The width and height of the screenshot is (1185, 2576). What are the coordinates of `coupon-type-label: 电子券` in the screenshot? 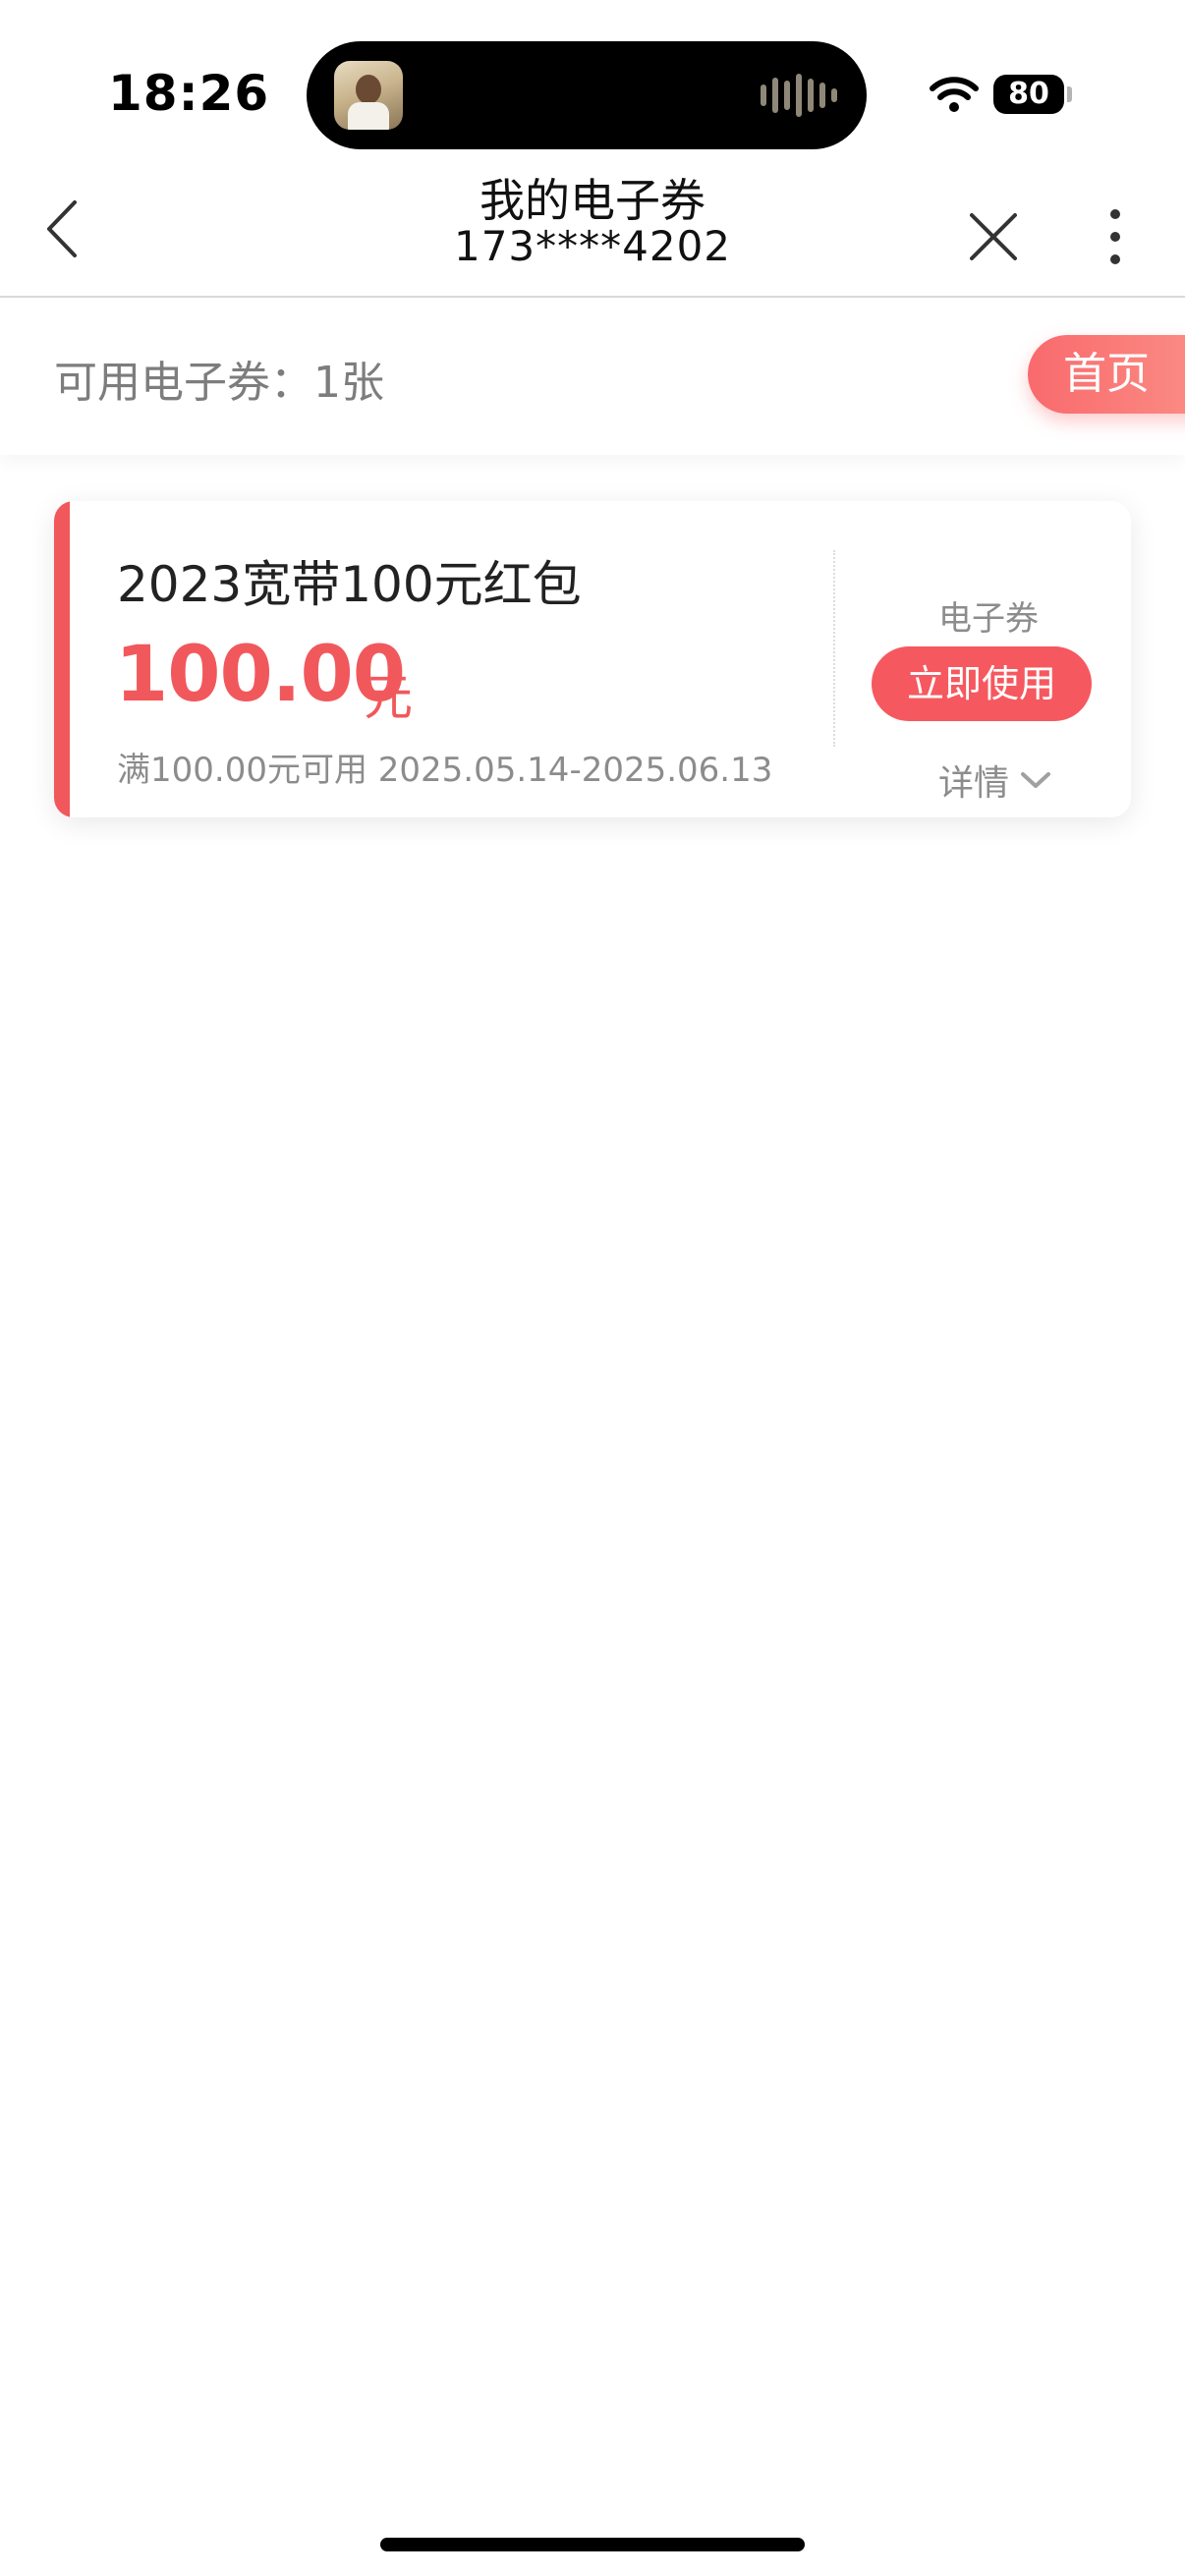 It's located at (989, 619).